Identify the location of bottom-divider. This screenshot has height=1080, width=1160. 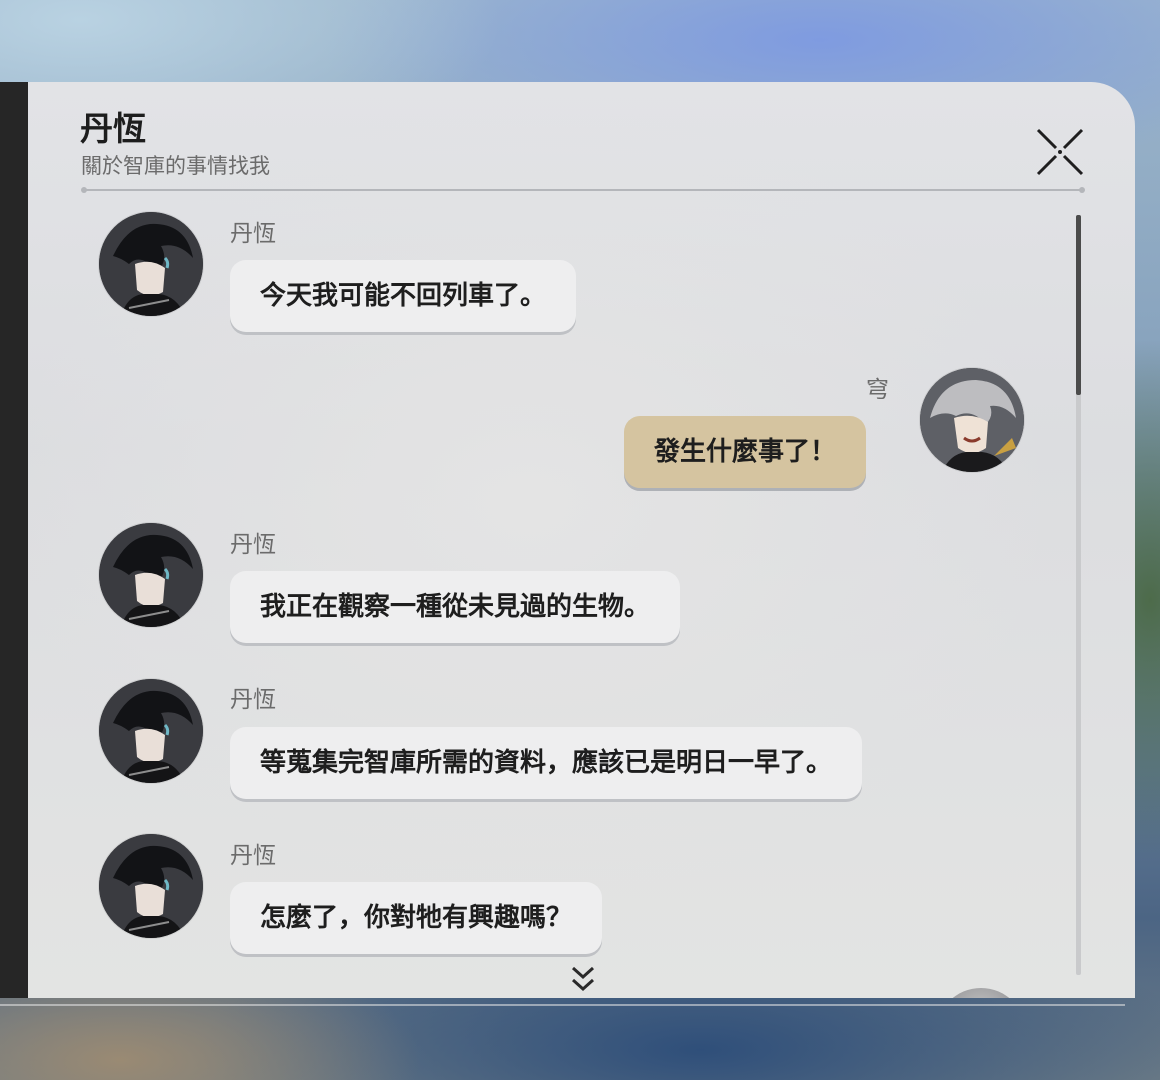
(562, 1005).